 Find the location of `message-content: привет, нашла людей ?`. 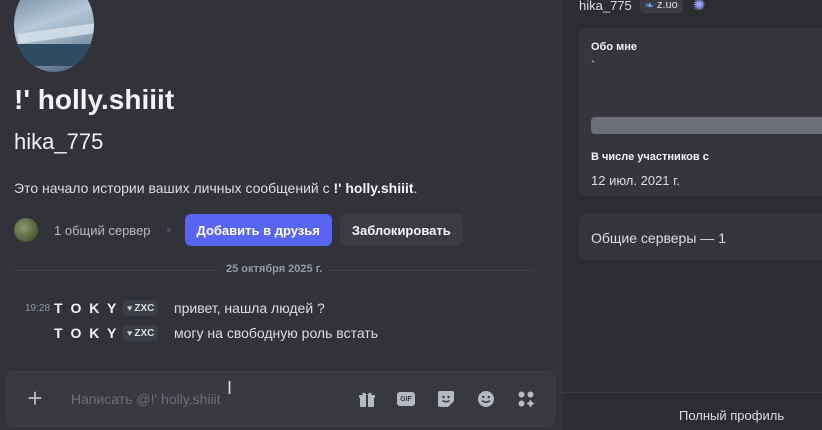

message-content: привет, нашла людей ? is located at coordinates (249, 308).